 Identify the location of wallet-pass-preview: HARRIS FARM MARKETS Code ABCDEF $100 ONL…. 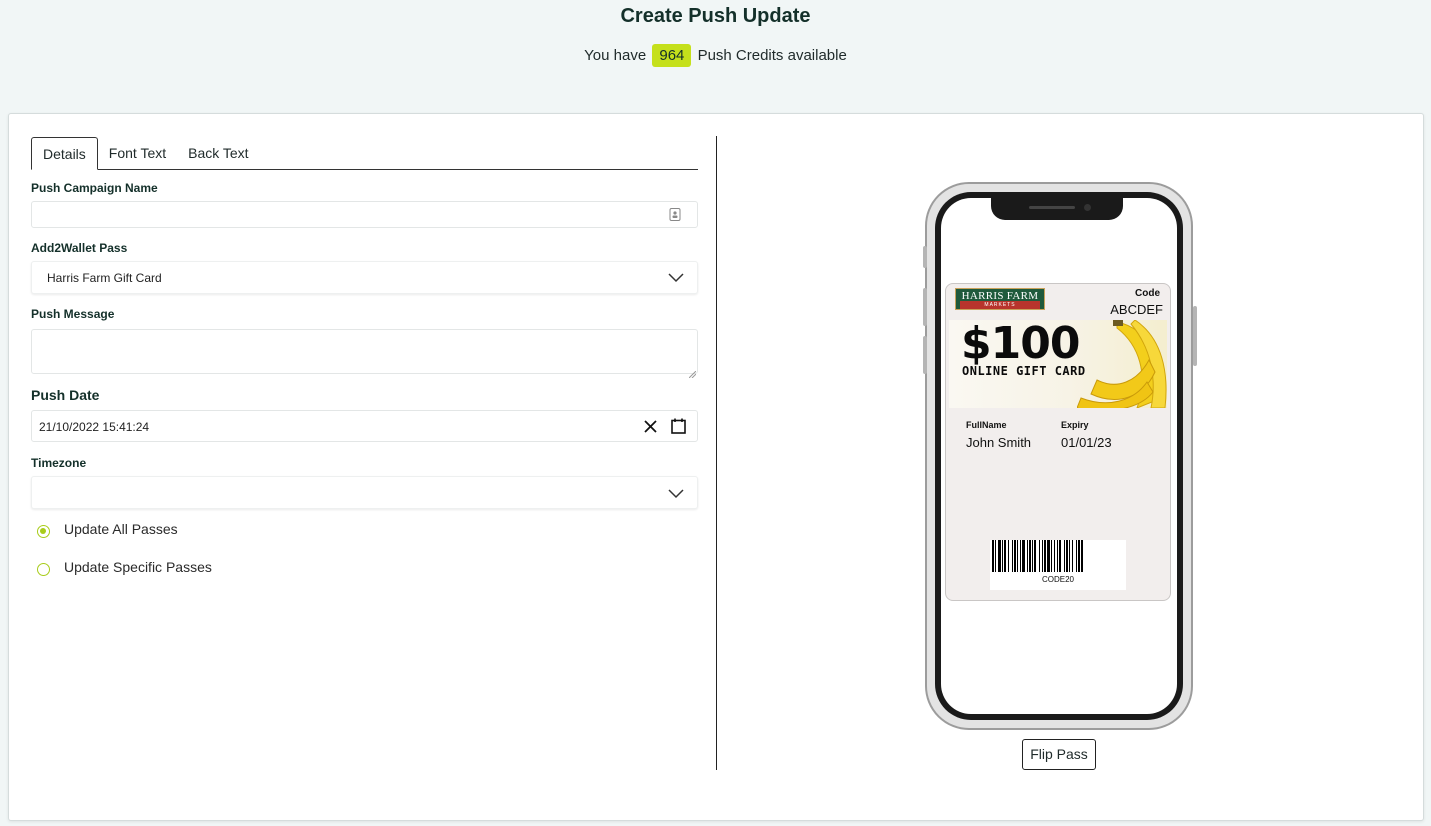
(1058, 442).